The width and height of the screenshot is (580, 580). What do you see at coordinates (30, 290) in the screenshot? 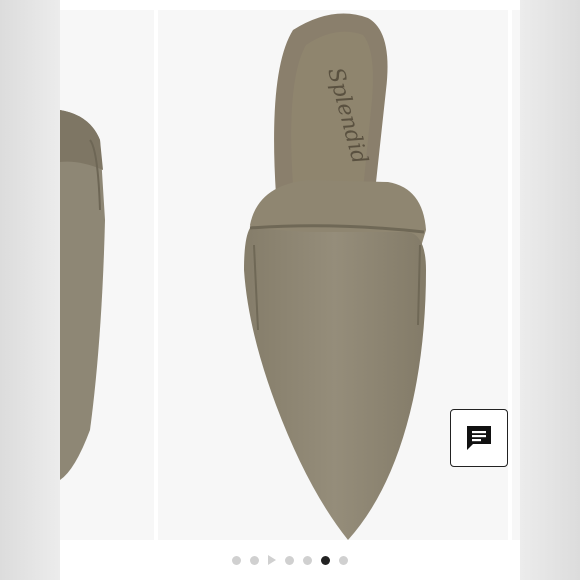
I see `left-margin` at bounding box center [30, 290].